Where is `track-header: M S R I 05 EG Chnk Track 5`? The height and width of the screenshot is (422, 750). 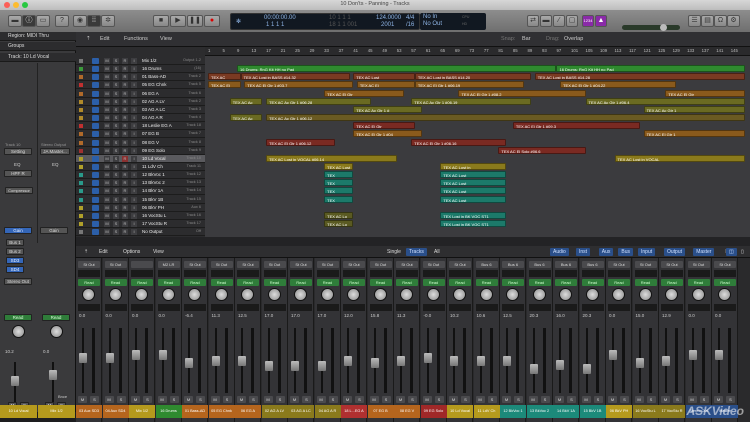 track-header: M S R I 05 EG Chnk Track 5 is located at coordinates (140, 85).